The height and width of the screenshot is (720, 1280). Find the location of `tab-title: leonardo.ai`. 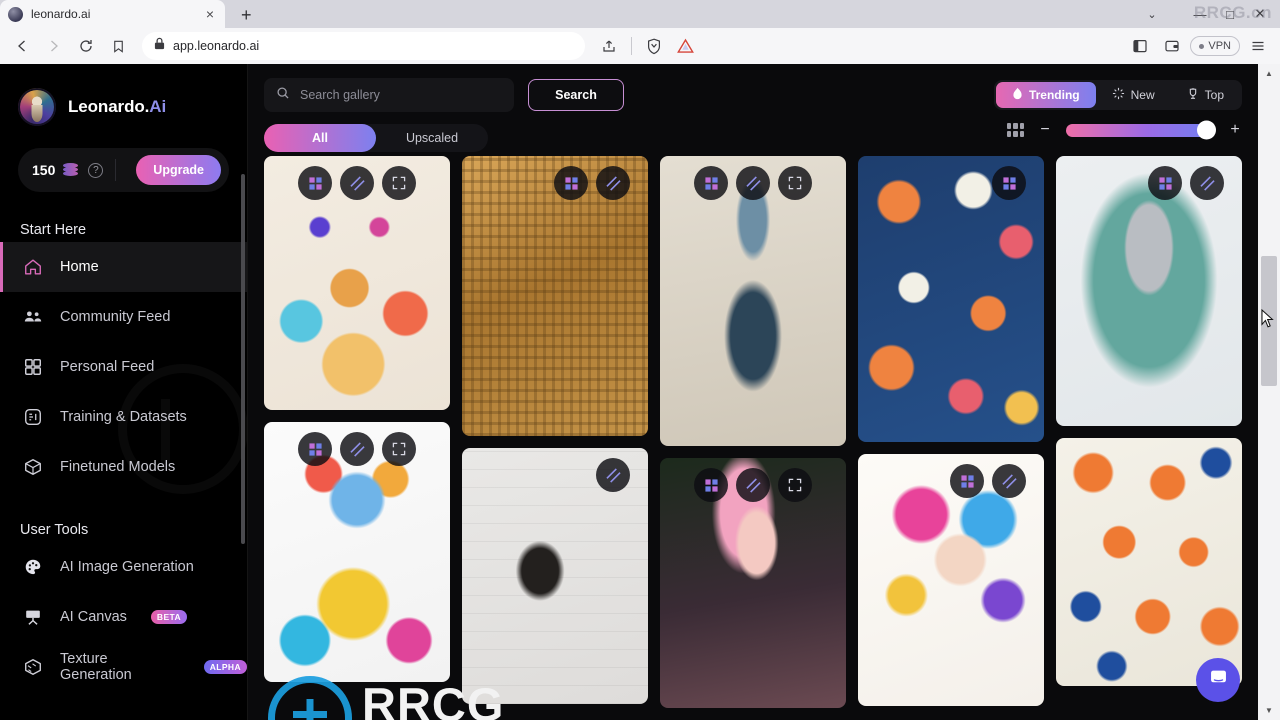

tab-title: leonardo.ai is located at coordinates (61, 14).